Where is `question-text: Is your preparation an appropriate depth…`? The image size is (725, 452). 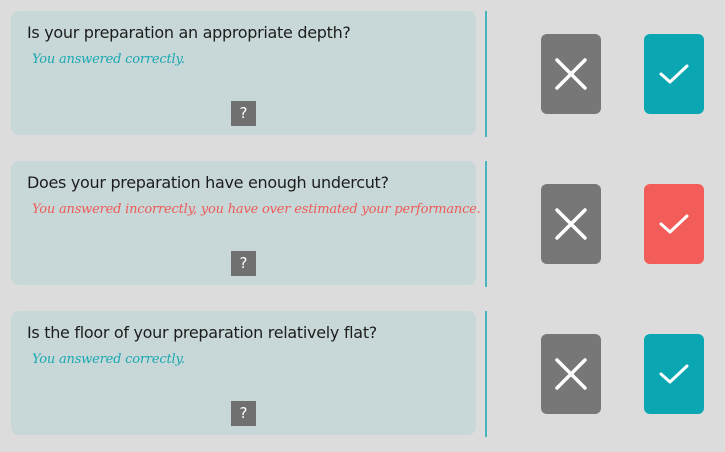
question-text: Is your preparation an appropriate depth… is located at coordinates (189, 32).